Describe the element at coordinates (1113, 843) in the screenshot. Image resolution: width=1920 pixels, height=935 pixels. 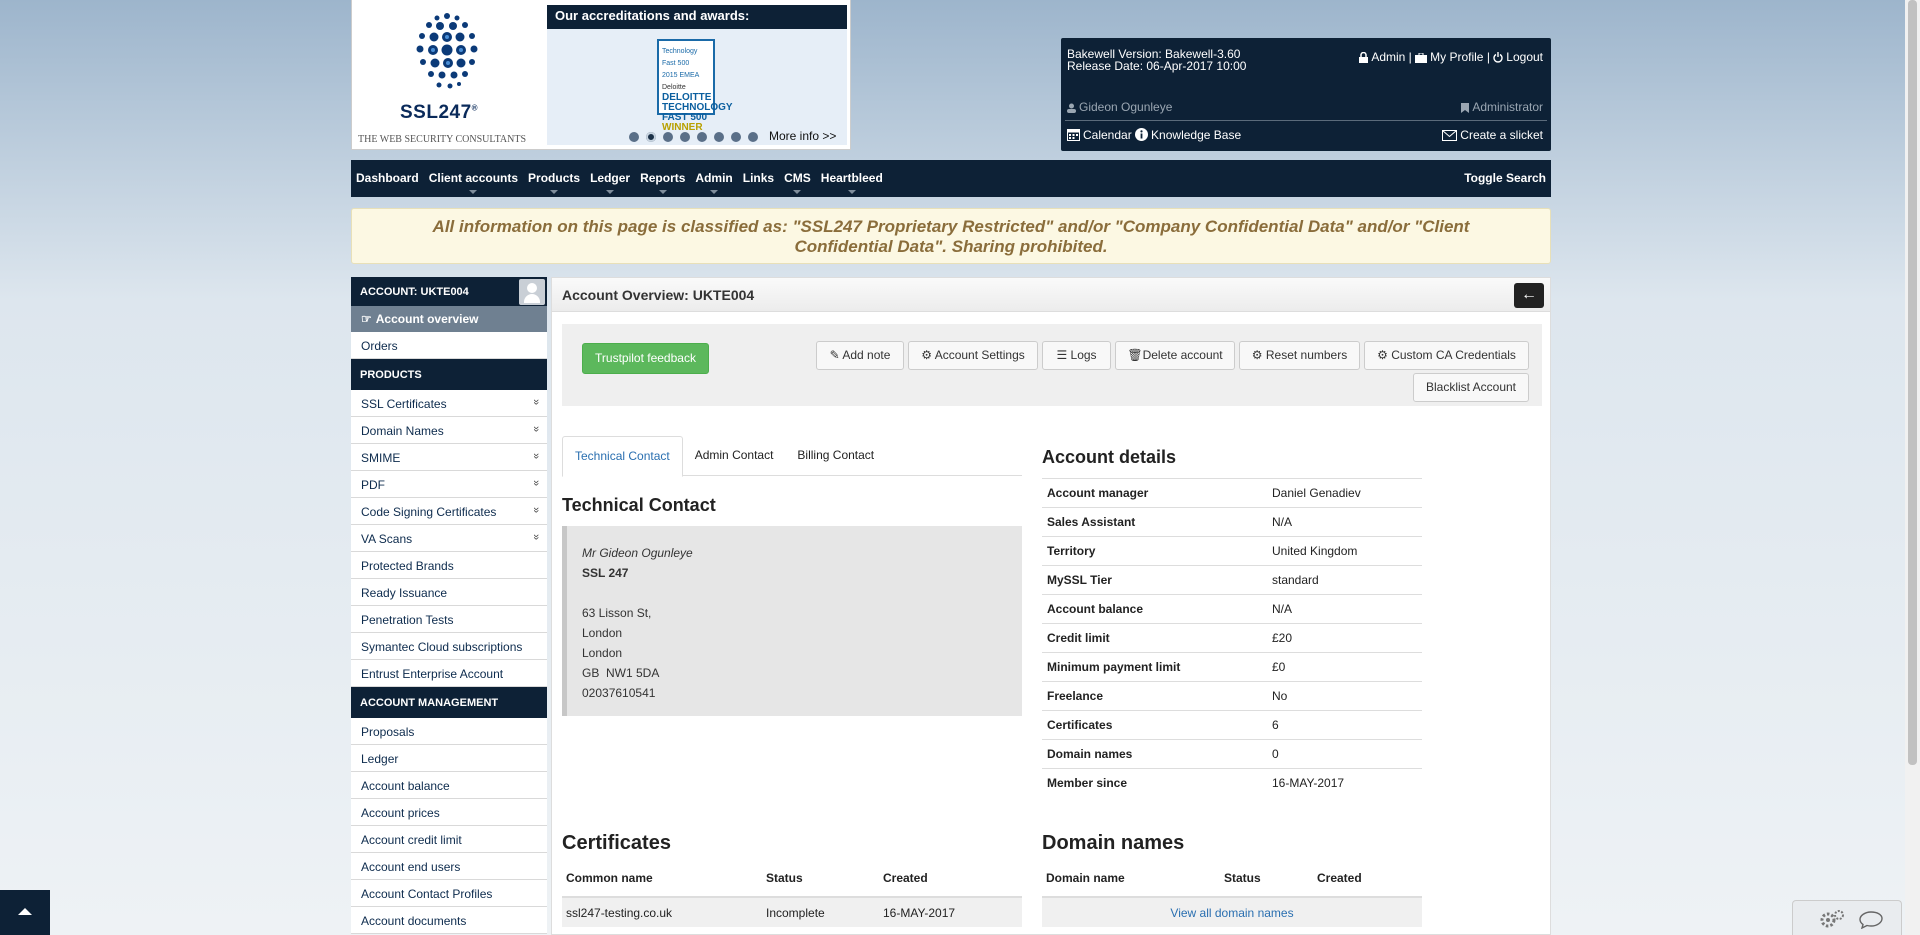
I see `domain-names-heading: Domain names` at that location.